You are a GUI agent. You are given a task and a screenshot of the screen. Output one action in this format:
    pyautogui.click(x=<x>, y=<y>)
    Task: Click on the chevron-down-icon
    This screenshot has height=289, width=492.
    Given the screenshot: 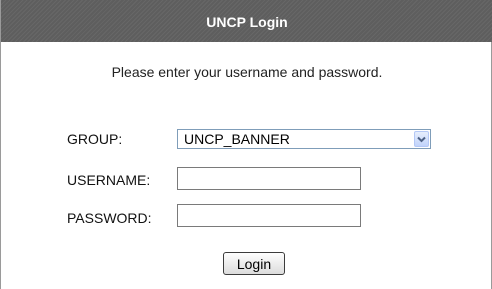 What is the action you would take?
    pyautogui.click(x=421, y=139)
    